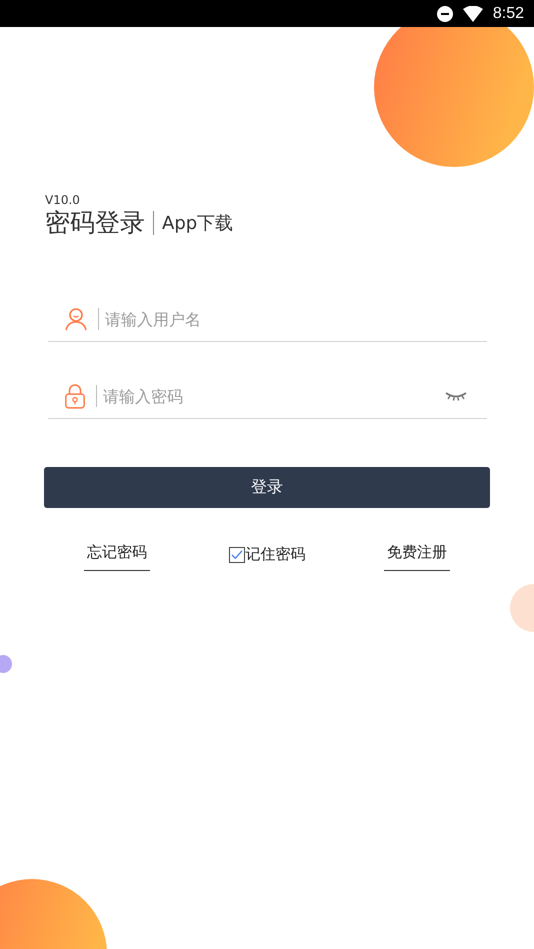 Image resolution: width=534 pixels, height=949 pixels. Describe the element at coordinates (508, 13) in the screenshot. I see `status-time: 8:52` at that location.